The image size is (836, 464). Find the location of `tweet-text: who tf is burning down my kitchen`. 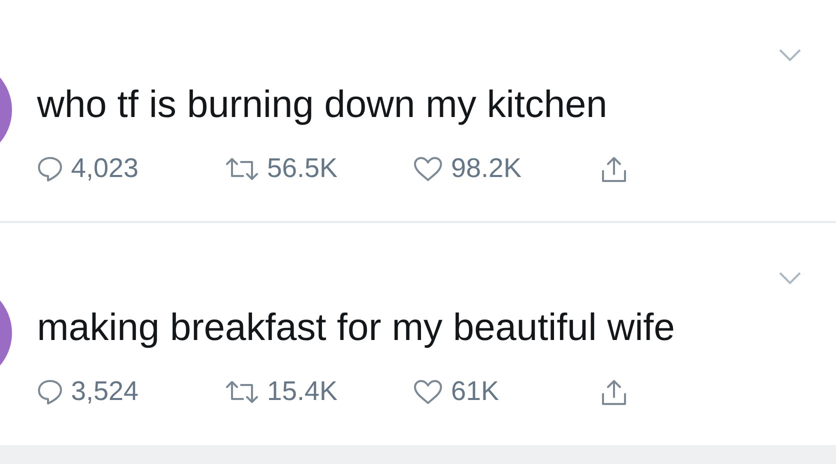

tweet-text: who tf is burning down my kitchen is located at coordinates (322, 105).